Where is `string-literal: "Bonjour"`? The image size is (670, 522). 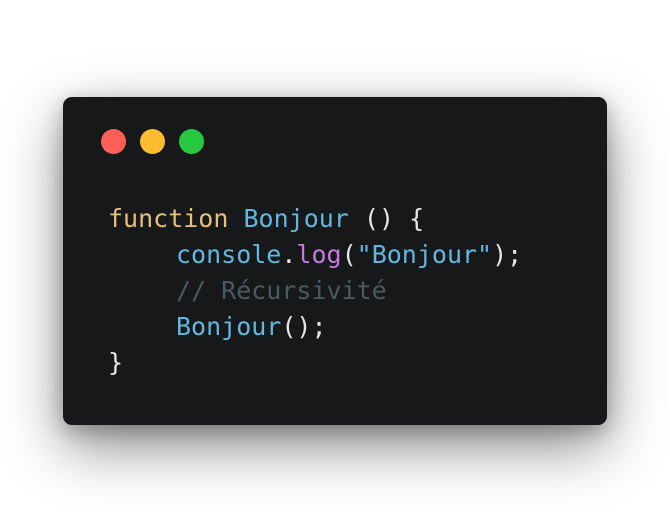
string-literal: "Bonjour" is located at coordinates (424, 254).